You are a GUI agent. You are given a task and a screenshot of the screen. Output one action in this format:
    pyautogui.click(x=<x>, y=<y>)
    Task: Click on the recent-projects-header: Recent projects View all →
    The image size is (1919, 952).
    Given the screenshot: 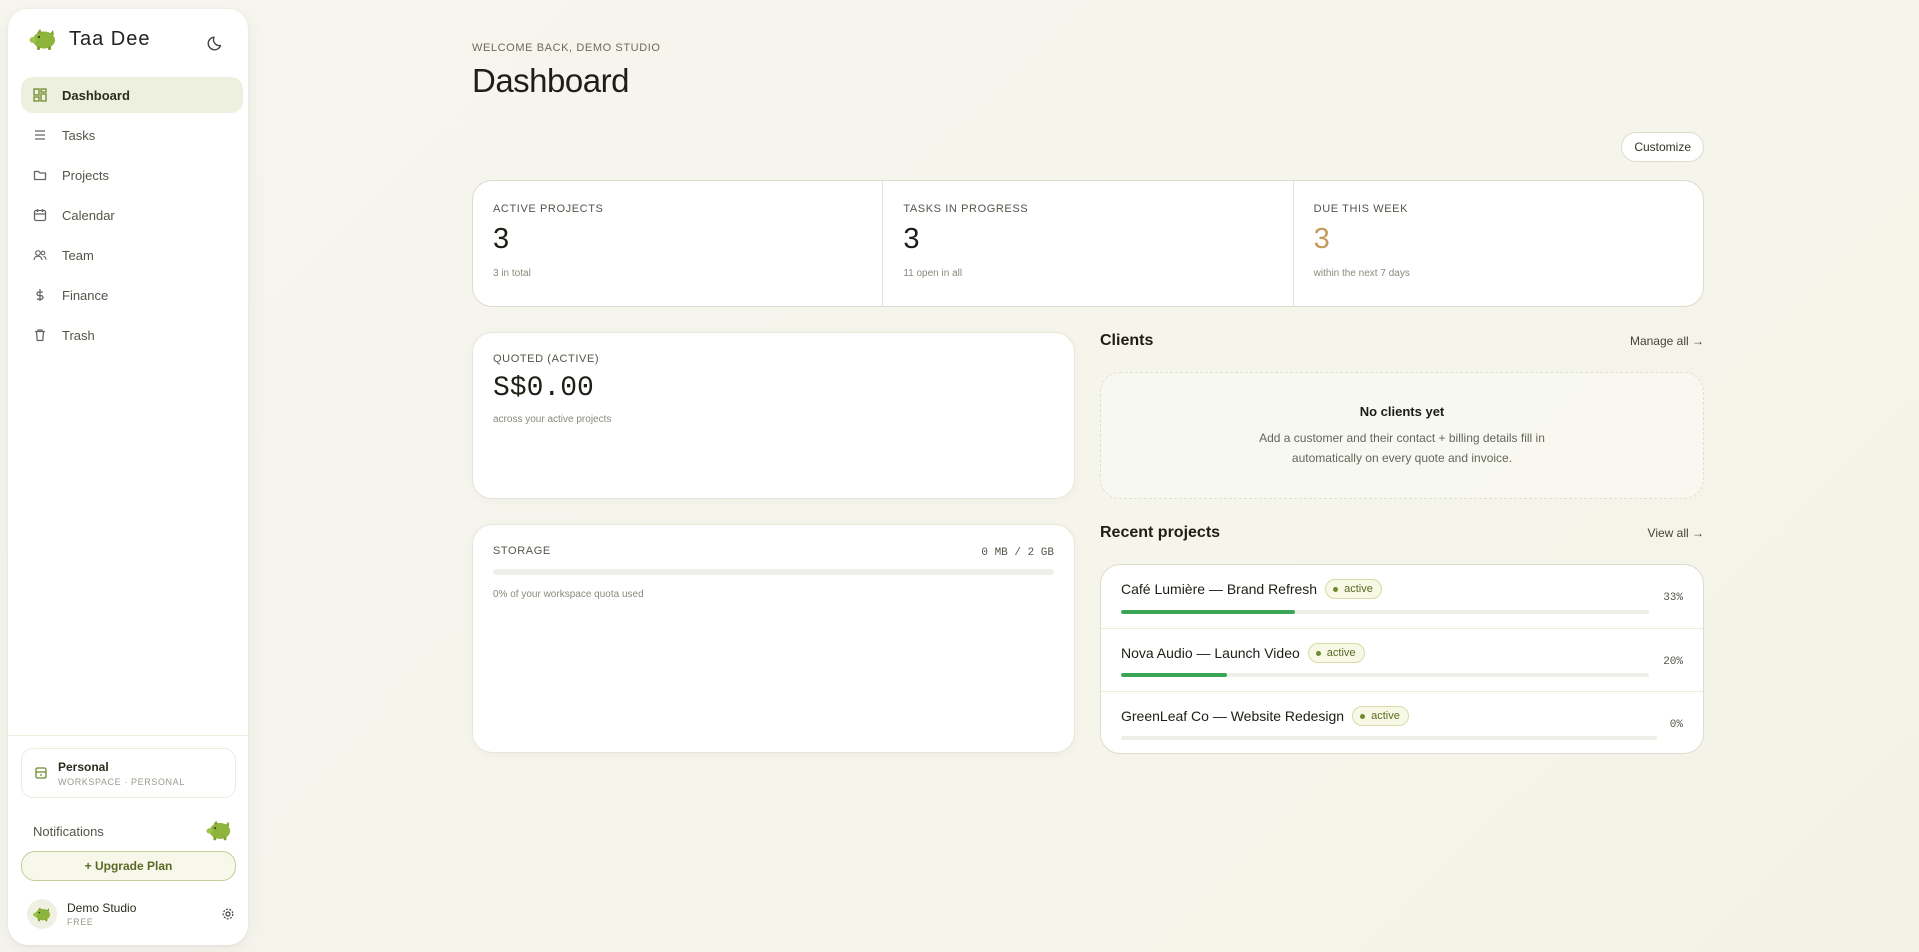 What is the action you would take?
    pyautogui.click(x=1402, y=533)
    